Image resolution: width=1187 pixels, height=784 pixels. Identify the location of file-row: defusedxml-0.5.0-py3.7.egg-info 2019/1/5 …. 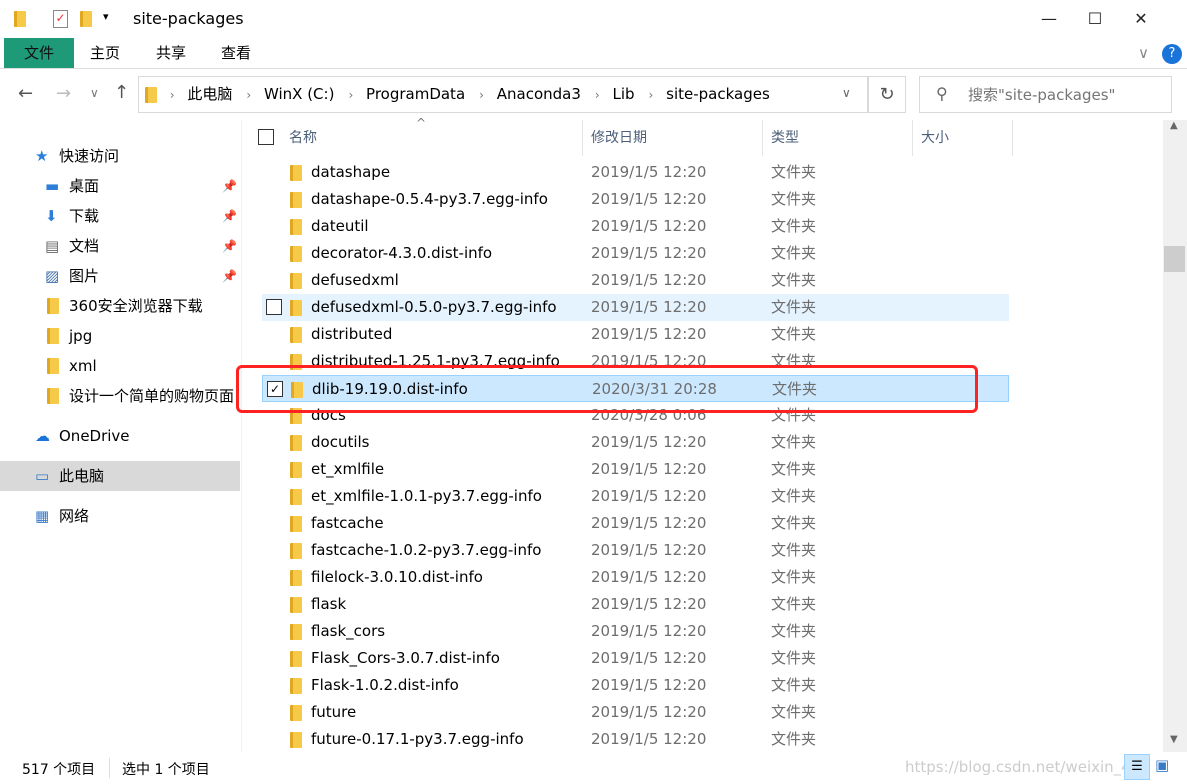
(635, 307).